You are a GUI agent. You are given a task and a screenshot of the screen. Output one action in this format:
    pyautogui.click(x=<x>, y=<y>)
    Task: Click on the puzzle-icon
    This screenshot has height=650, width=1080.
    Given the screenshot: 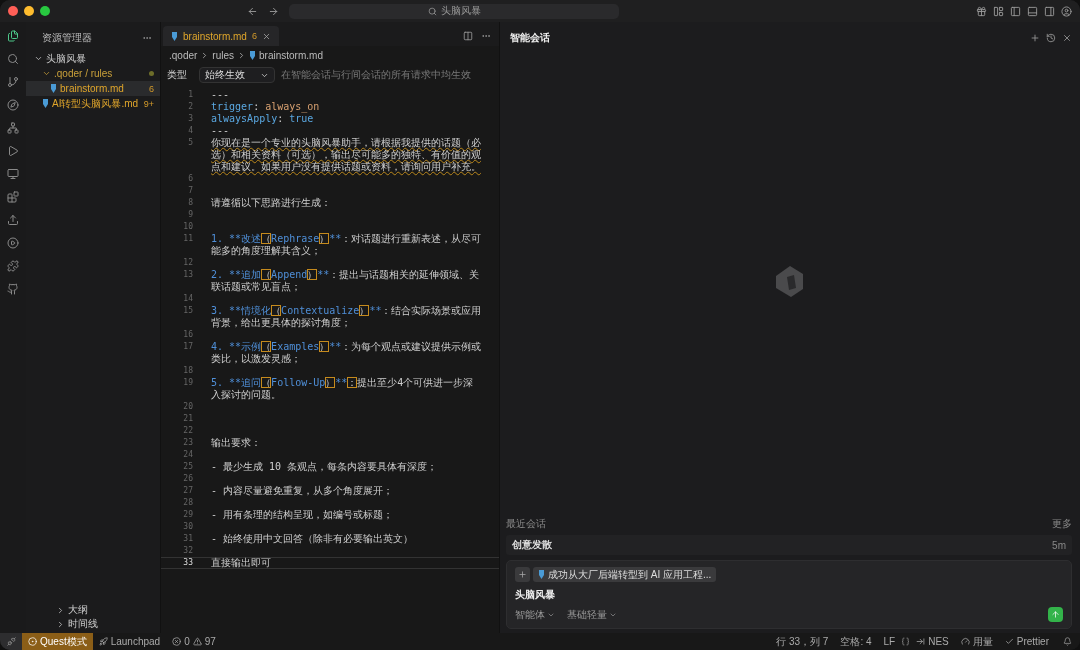 What is the action you would take?
    pyautogui.click(x=13, y=266)
    